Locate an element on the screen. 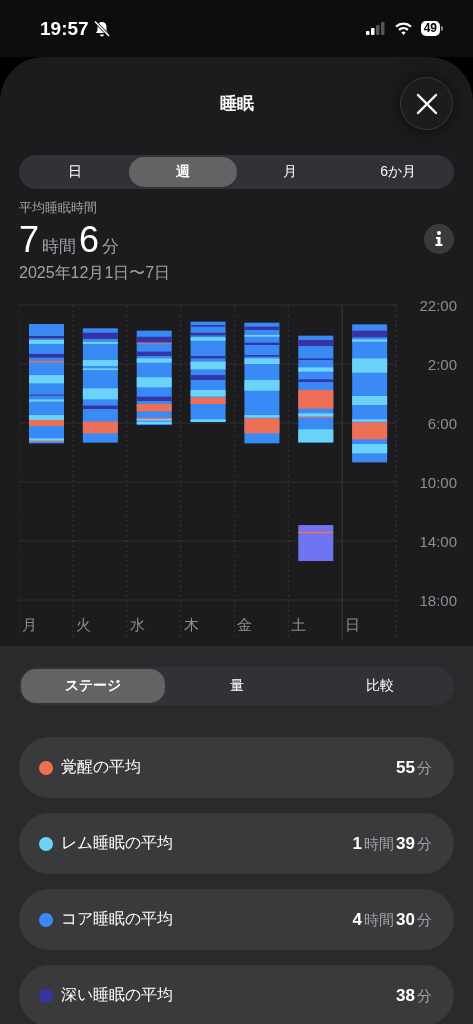  sheet-title: 睡眠 is located at coordinates (236, 103).